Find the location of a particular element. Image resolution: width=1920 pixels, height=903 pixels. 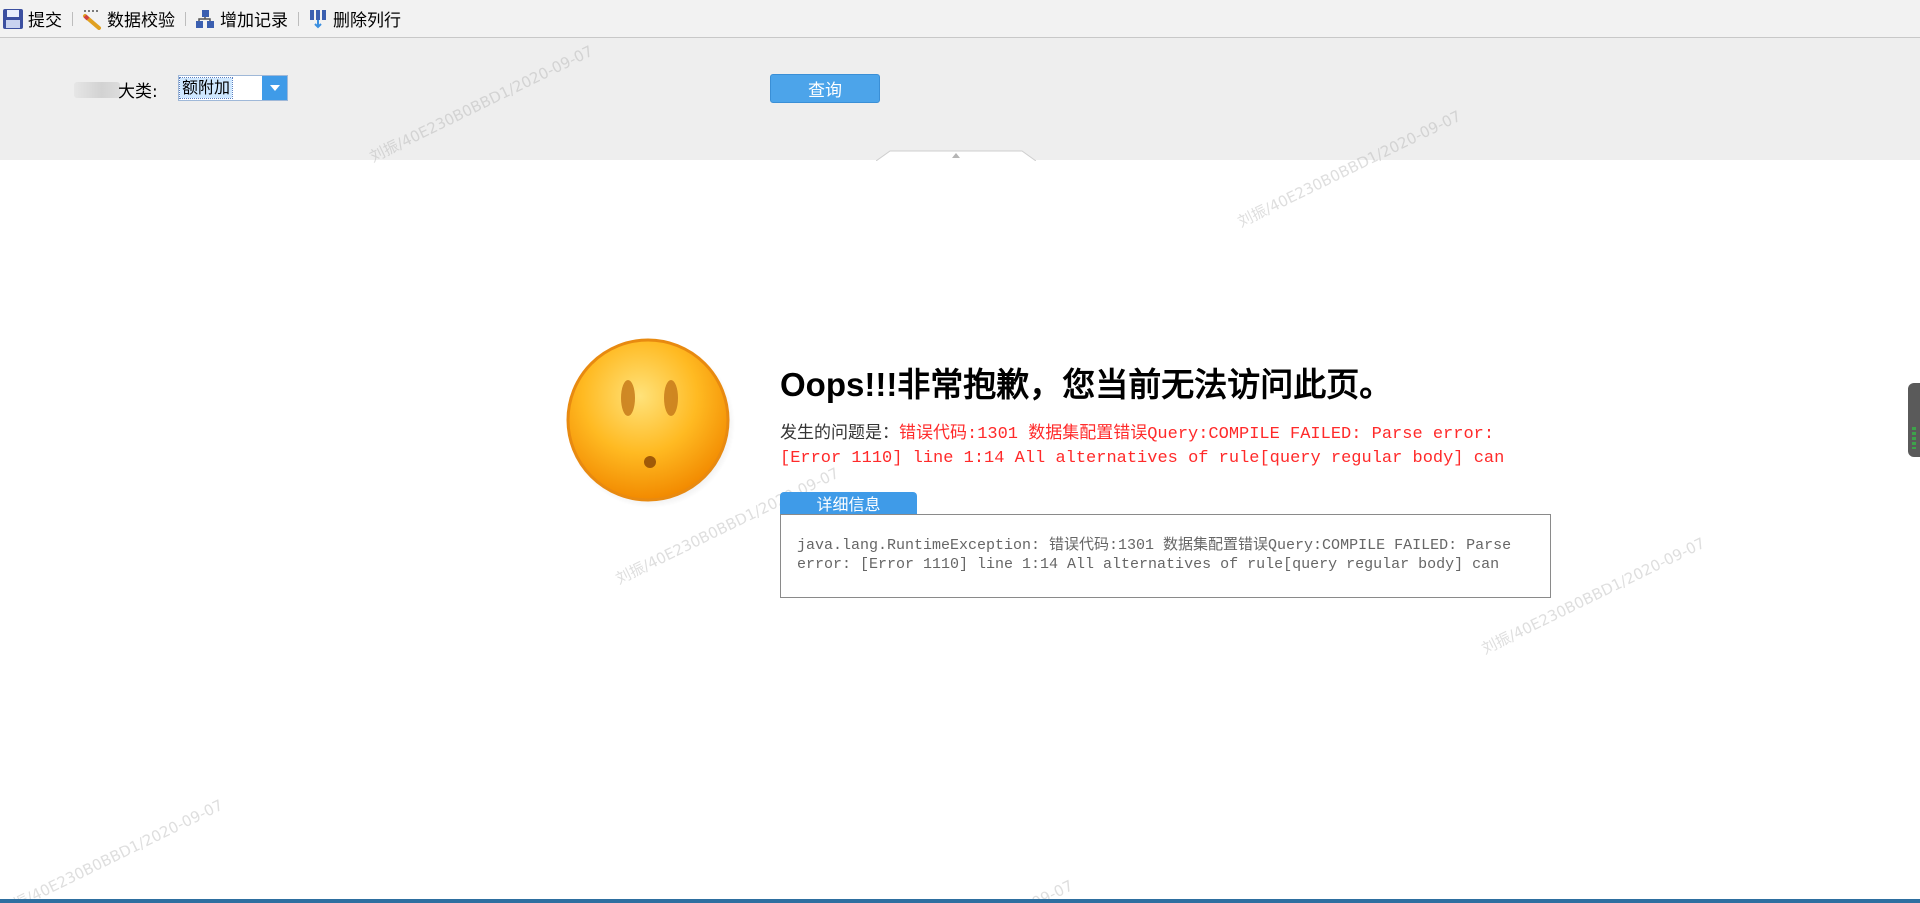

category-label: 大类: is located at coordinates (138, 92).